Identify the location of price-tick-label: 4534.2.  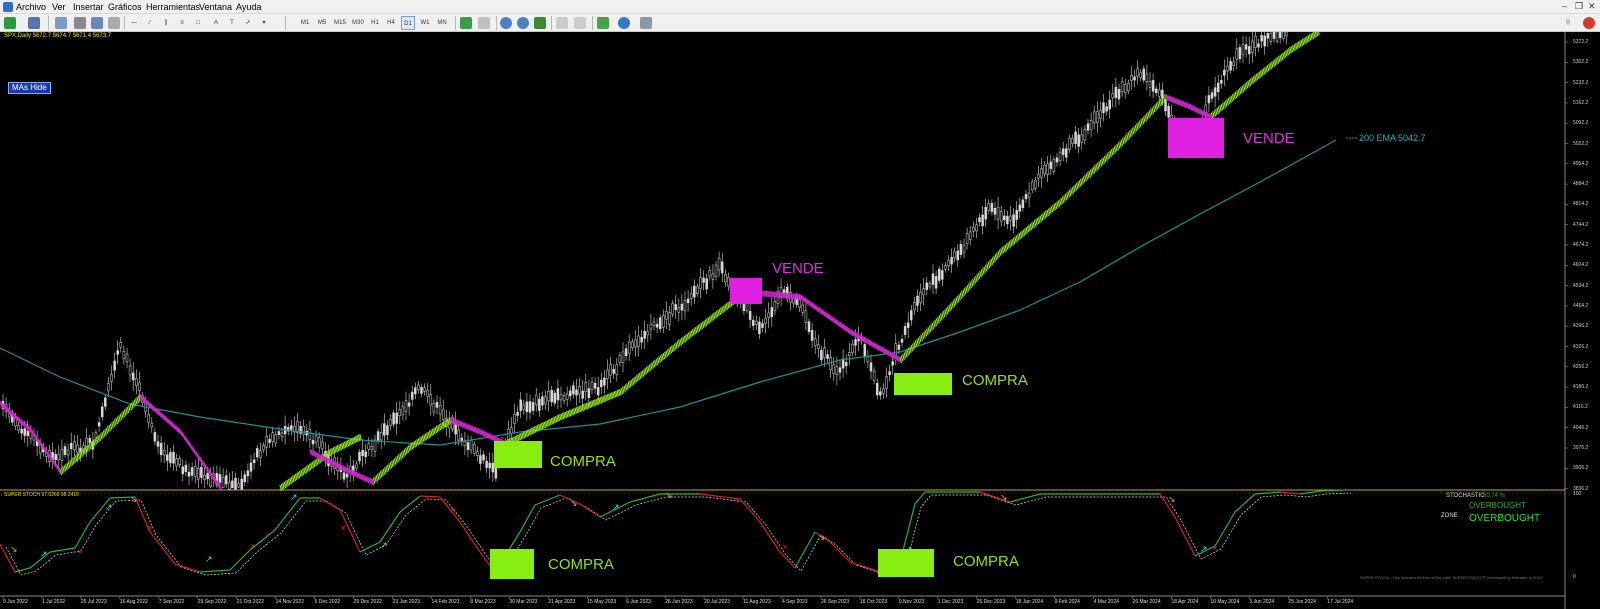
(1581, 285).